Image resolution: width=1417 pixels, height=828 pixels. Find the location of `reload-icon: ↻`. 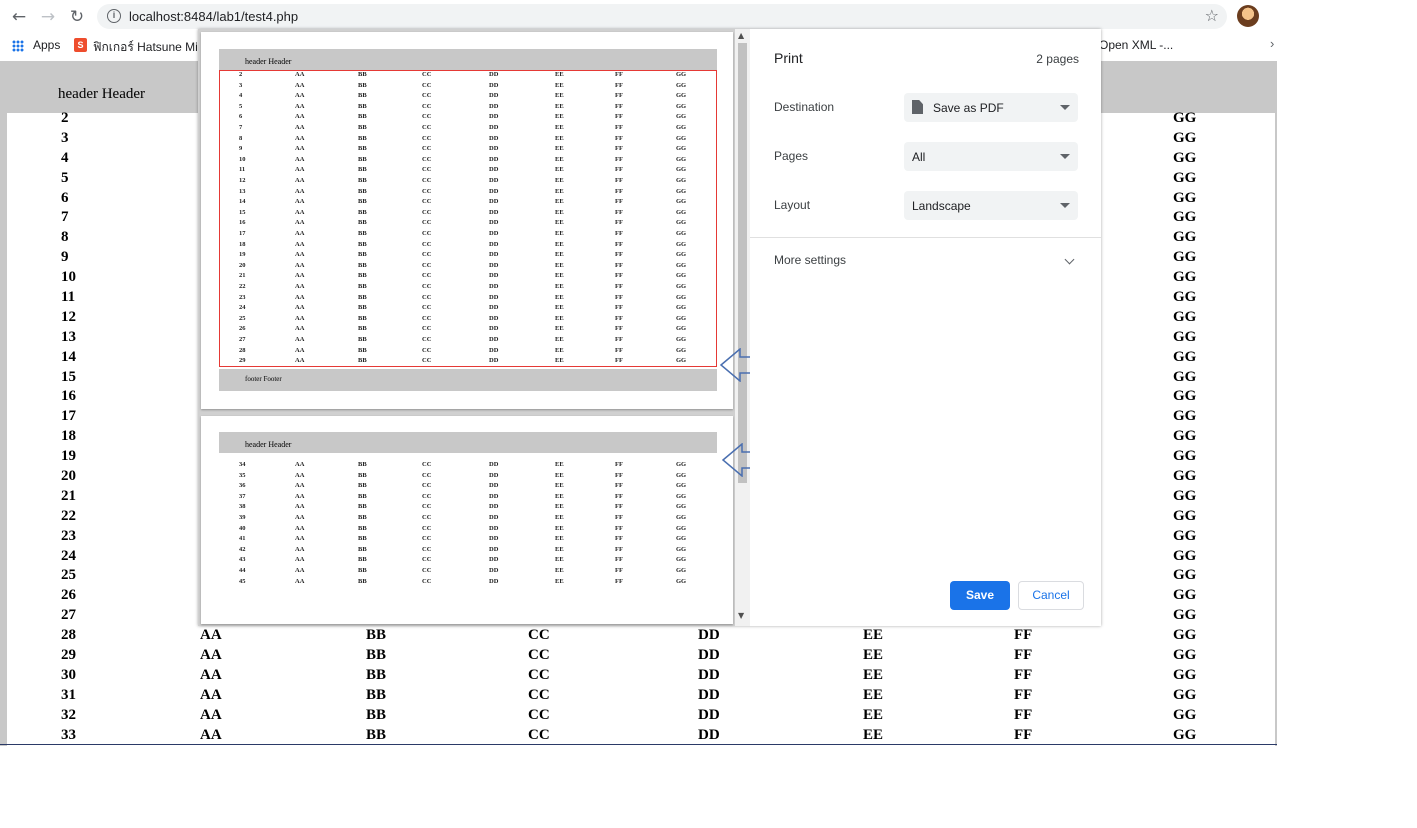

reload-icon: ↻ is located at coordinates (77, 17).